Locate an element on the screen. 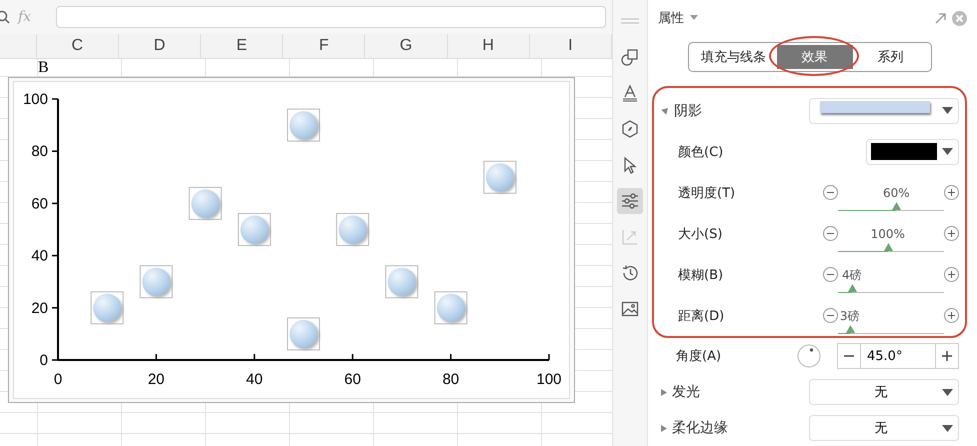  zoom-icon is located at coordinates (5, 17).